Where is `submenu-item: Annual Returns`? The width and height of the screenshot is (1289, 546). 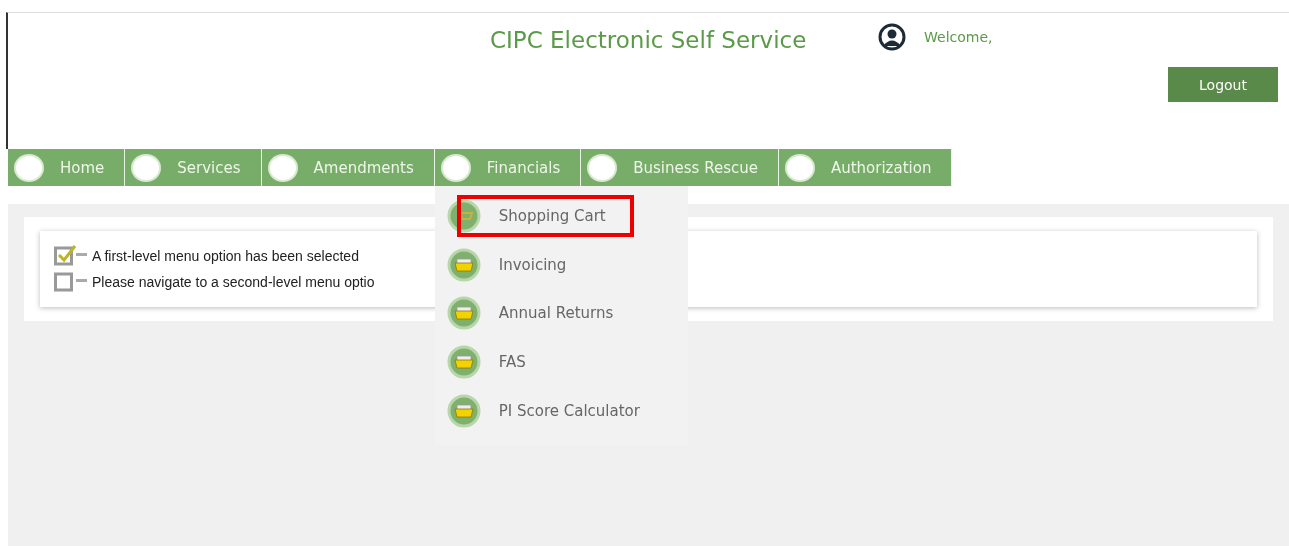
submenu-item: Annual Returns is located at coordinates (543, 313).